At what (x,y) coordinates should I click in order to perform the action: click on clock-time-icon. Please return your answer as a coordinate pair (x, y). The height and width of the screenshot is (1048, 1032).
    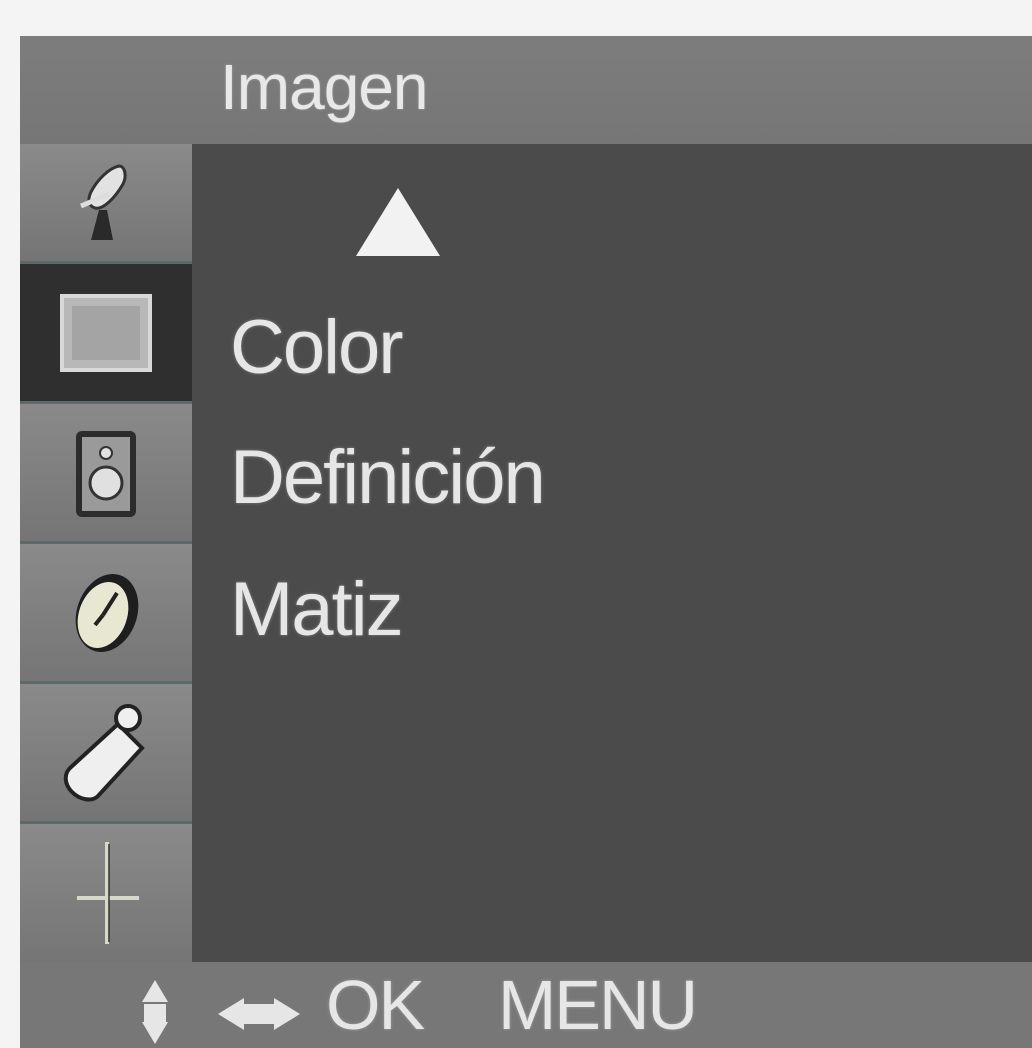
    Looking at the image, I should click on (107, 612).